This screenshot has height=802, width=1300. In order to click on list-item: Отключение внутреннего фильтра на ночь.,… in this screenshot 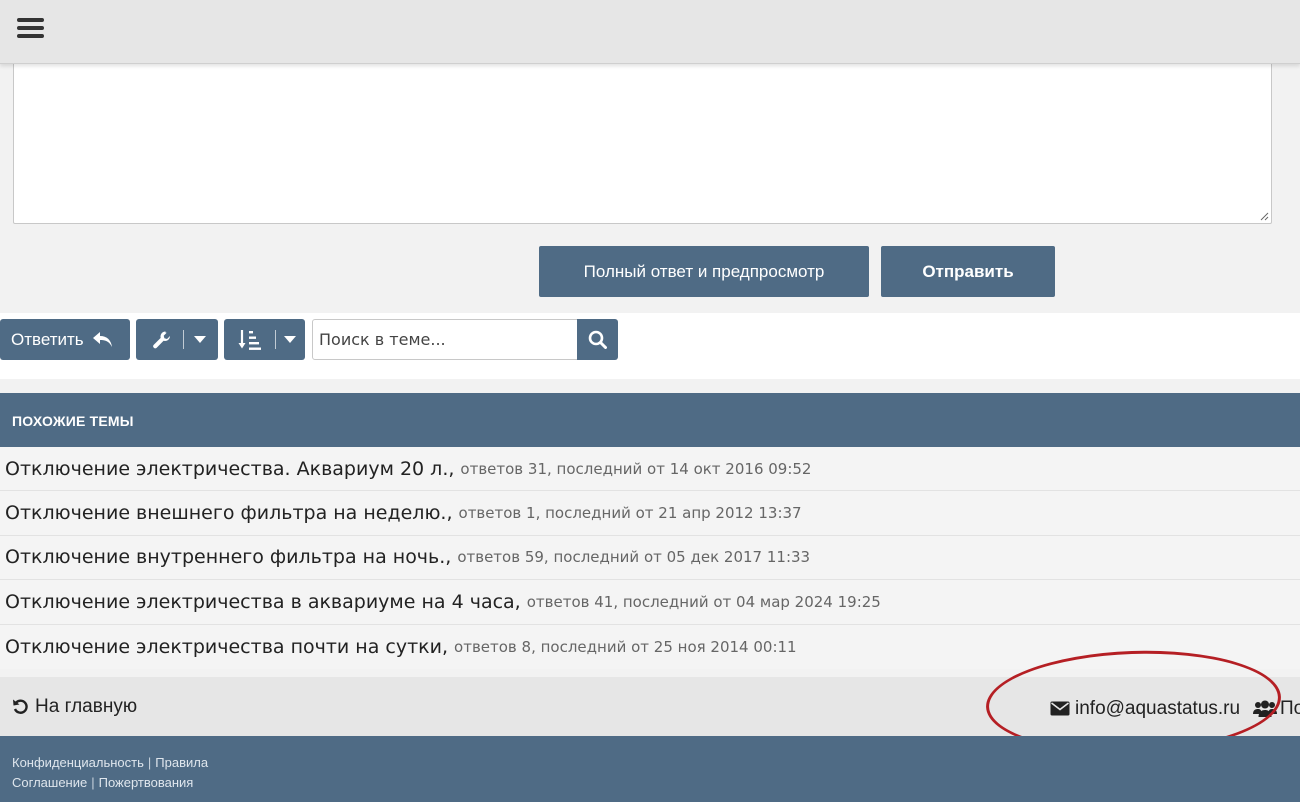, I will do `click(650, 558)`.